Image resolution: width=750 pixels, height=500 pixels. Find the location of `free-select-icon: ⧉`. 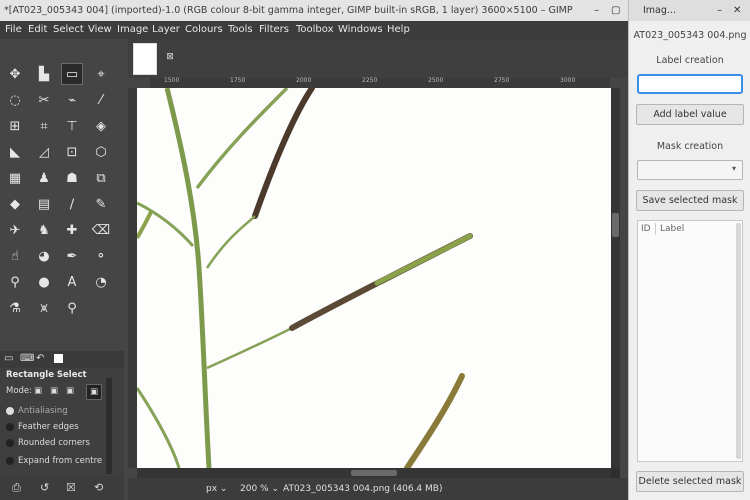

free-select-icon: ⧉ is located at coordinates (101, 178).